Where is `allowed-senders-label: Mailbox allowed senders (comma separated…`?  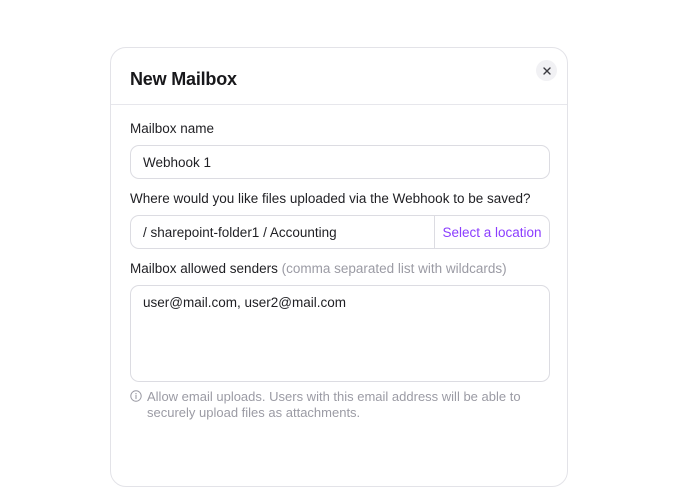 allowed-senders-label: Mailbox allowed senders (comma separated… is located at coordinates (318, 268).